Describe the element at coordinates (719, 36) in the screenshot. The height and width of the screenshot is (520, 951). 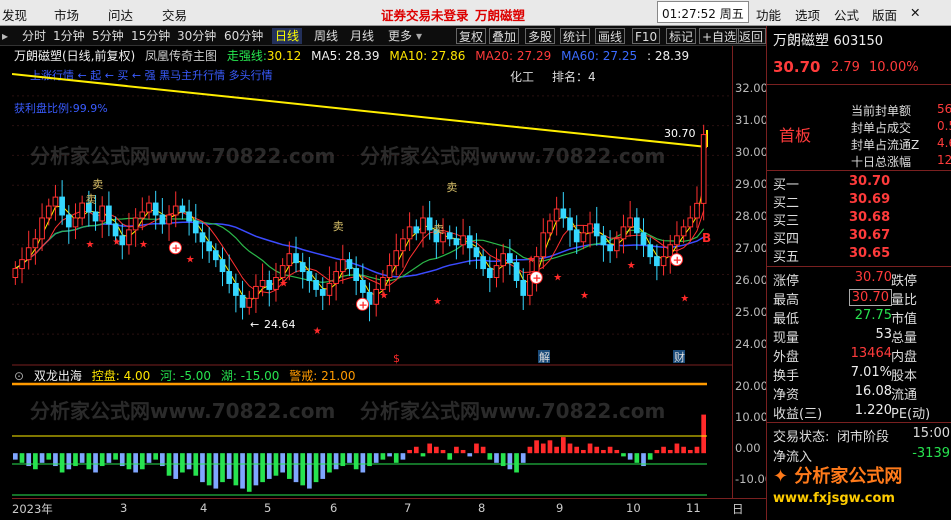
I see `add-watchlist-button: +自选` at that location.